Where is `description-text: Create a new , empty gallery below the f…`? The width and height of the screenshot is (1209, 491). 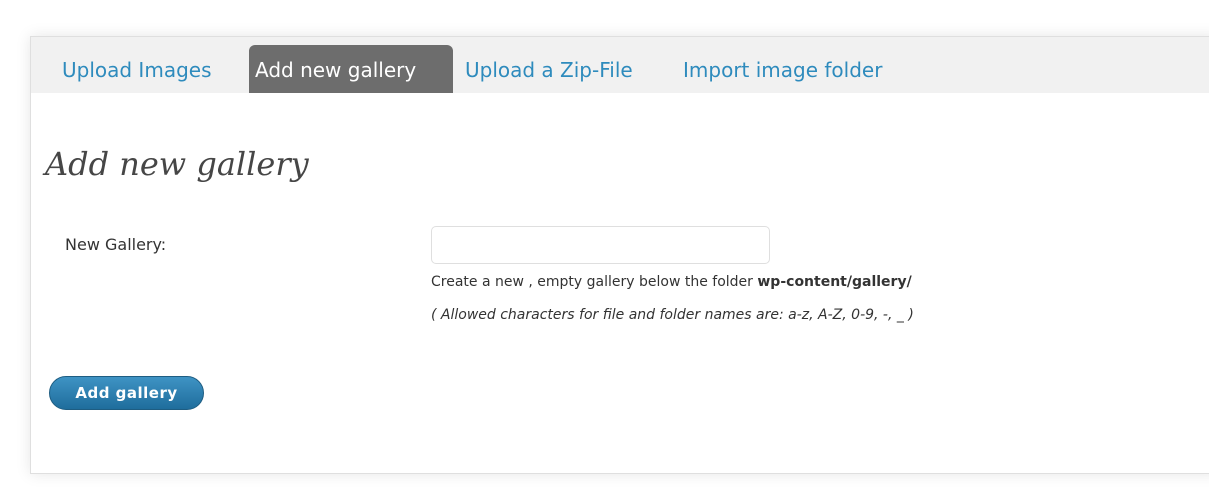 description-text: Create a new , empty gallery below the f… is located at coordinates (594, 282).